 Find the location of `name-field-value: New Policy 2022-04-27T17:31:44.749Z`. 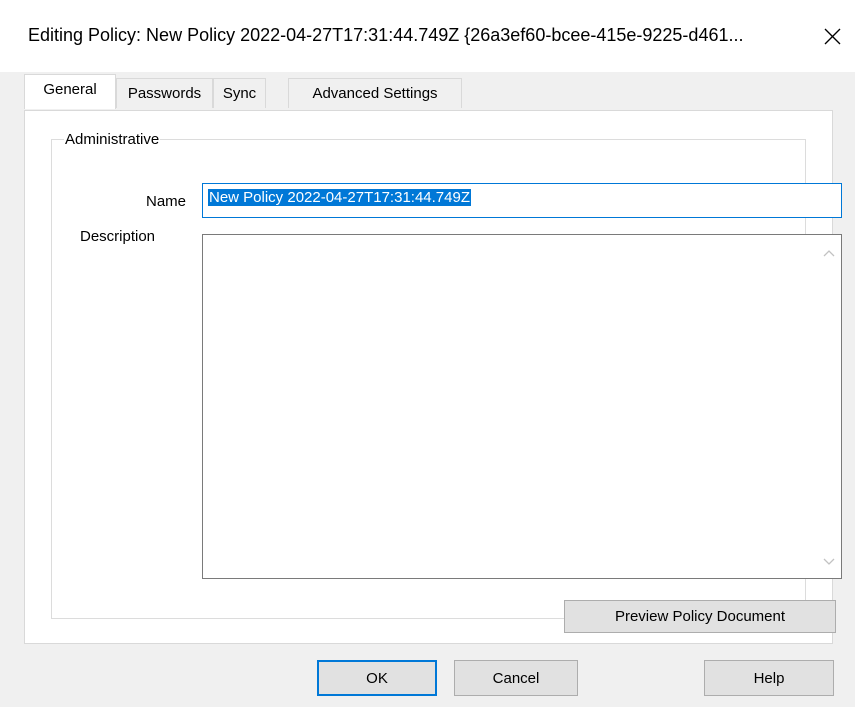

name-field-value: New Policy 2022-04-27T17:31:44.749Z is located at coordinates (339, 197).